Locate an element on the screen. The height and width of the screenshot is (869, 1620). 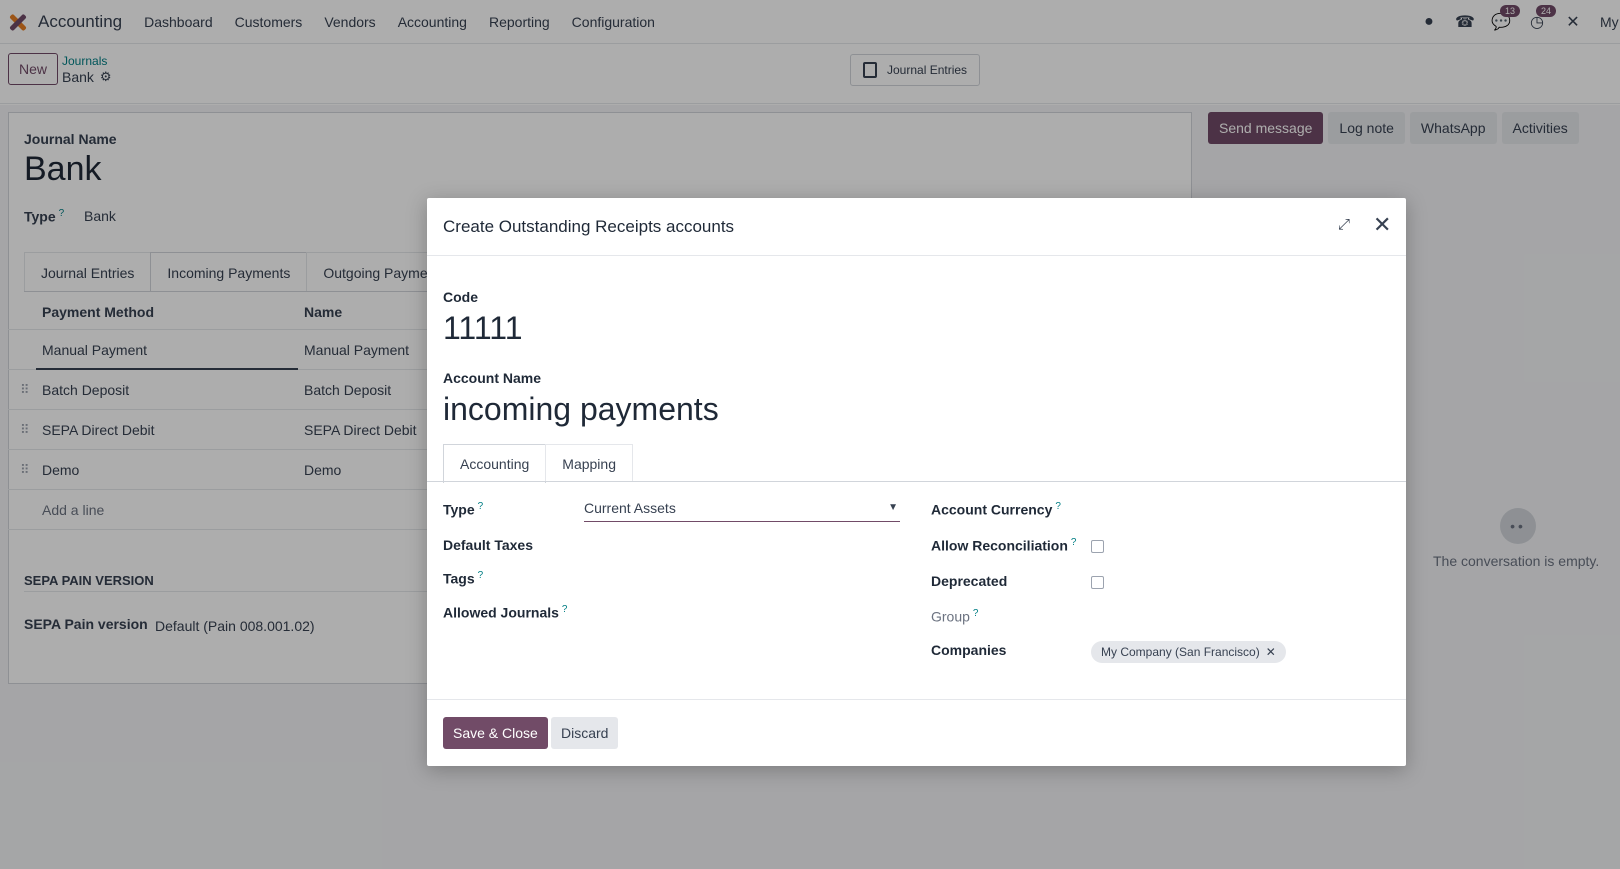
company-tag: My Company (San Francisco) ✕ is located at coordinates (1188, 652).